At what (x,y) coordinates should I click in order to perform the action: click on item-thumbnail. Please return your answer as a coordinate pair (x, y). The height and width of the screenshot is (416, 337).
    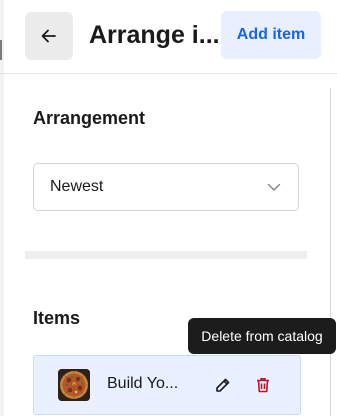
    Looking at the image, I should click on (74, 385).